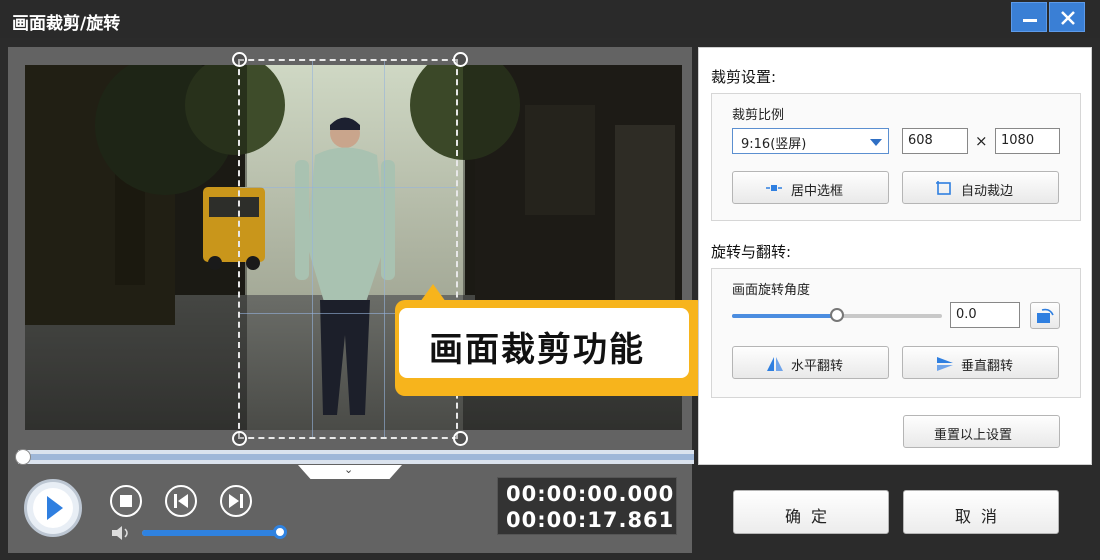 The width and height of the screenshot is (1100, 560). Describe the element at coordinates (537, 350) in the screenshot. I see `callout-text: 画面裁剪功能` at that location.